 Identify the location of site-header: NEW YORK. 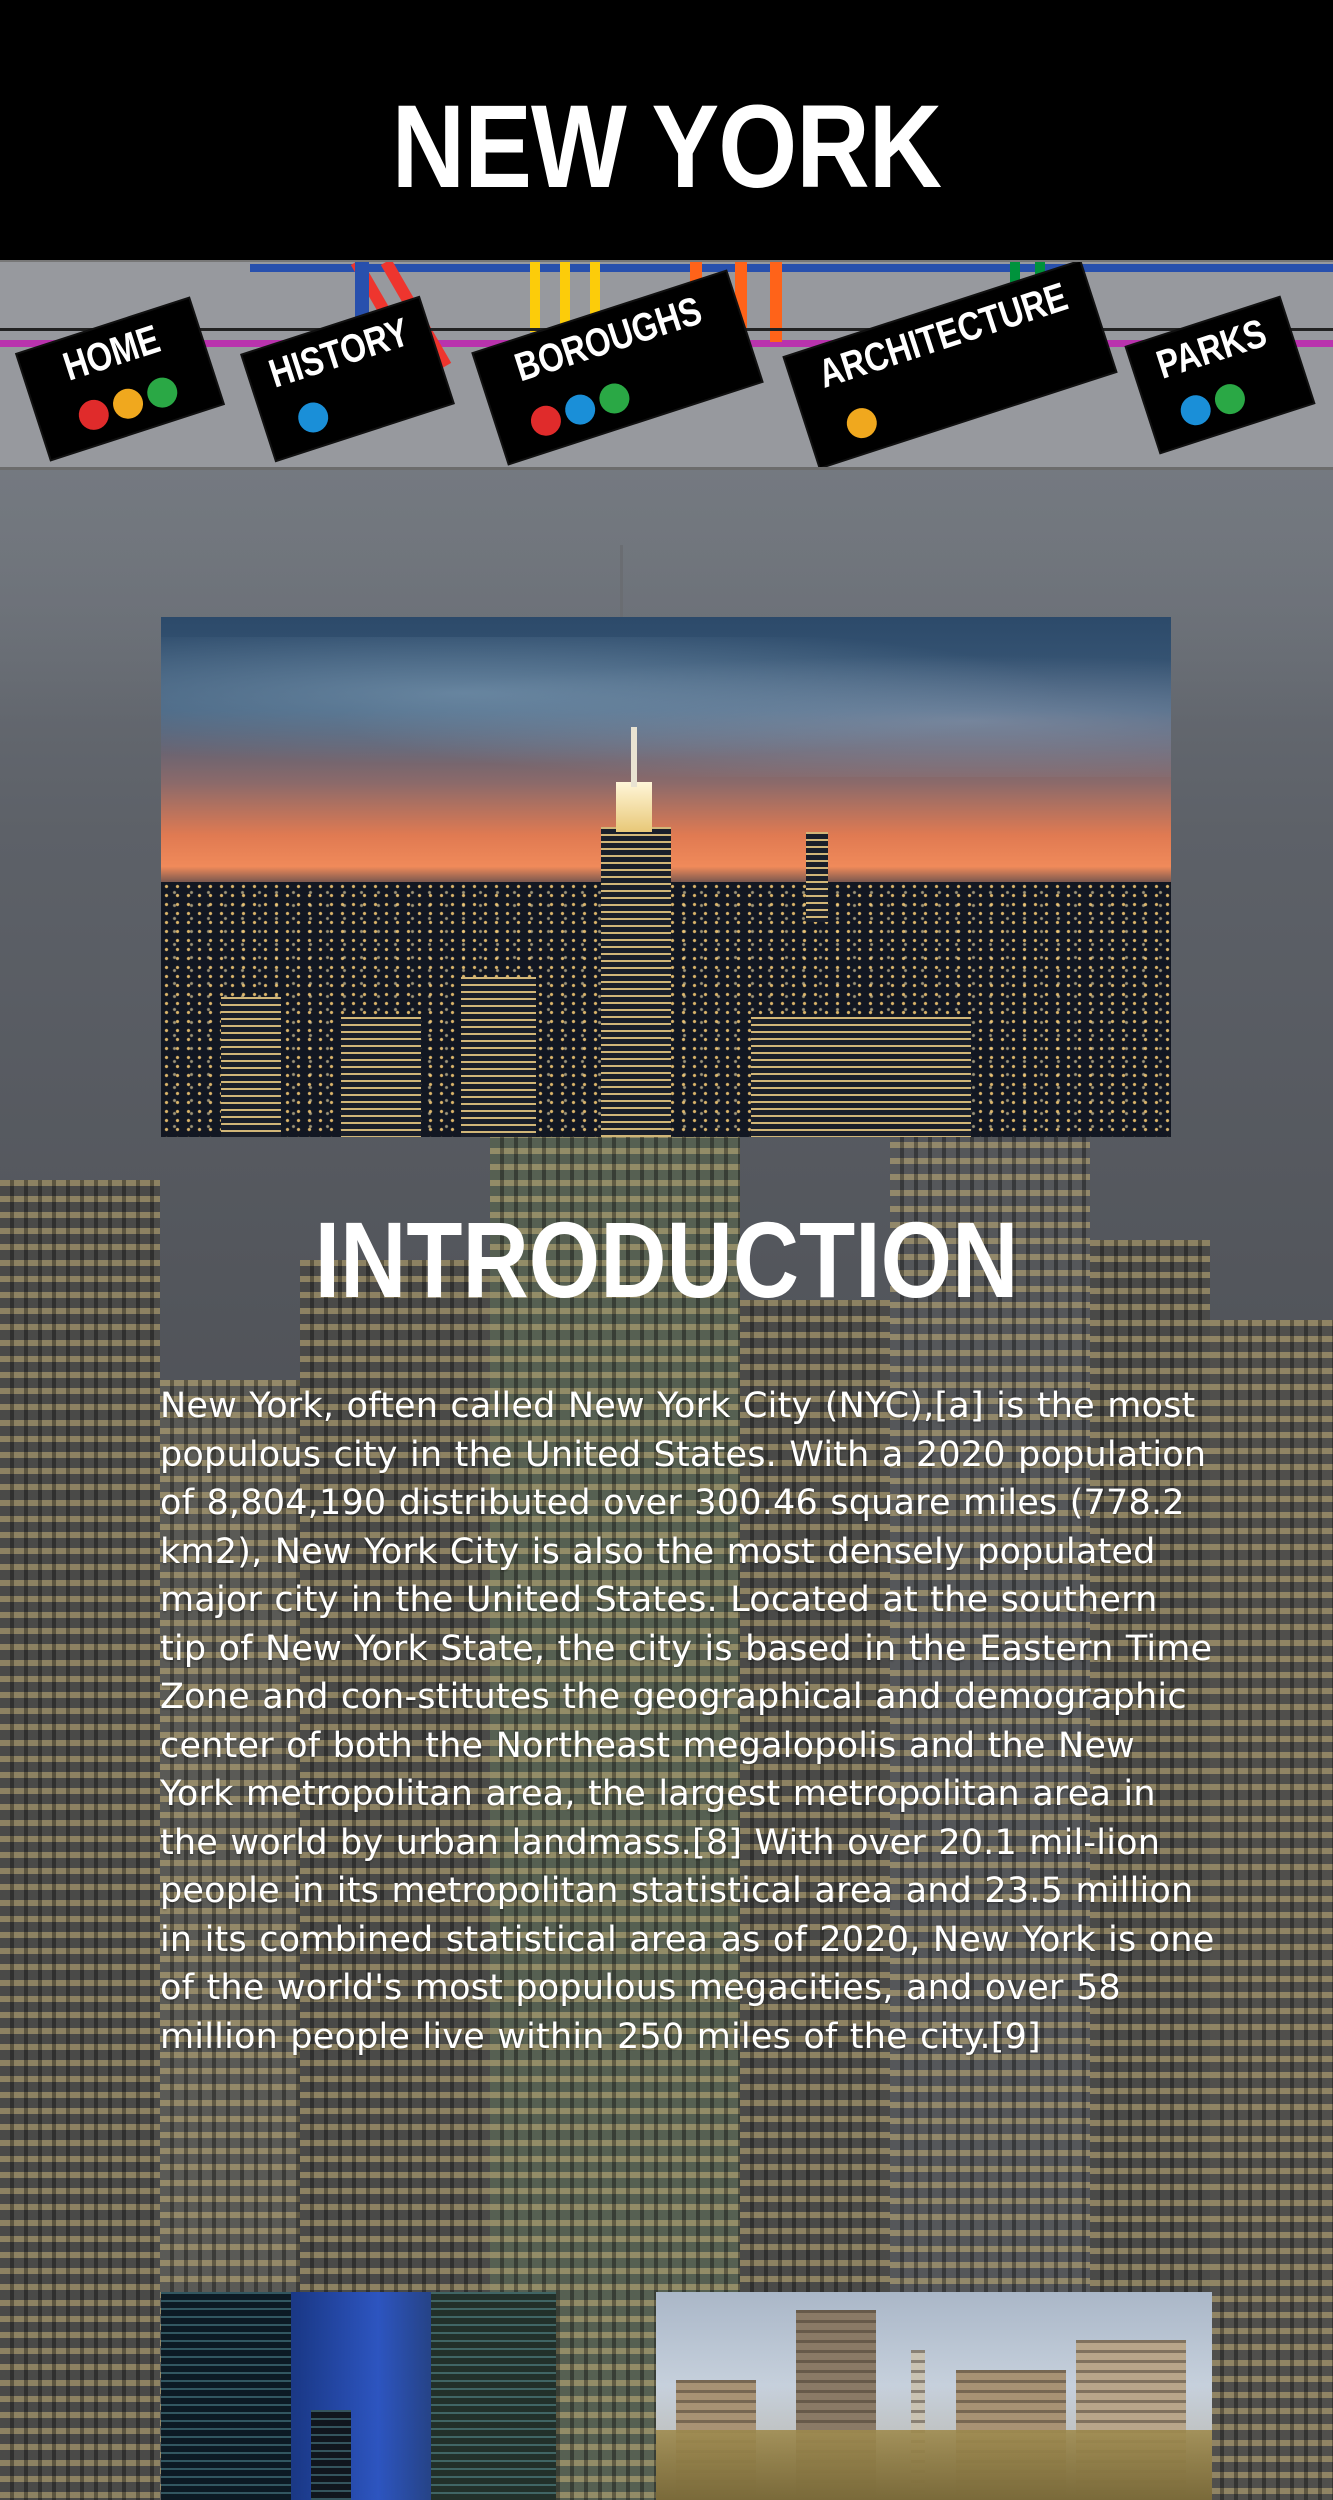
(666, 130).